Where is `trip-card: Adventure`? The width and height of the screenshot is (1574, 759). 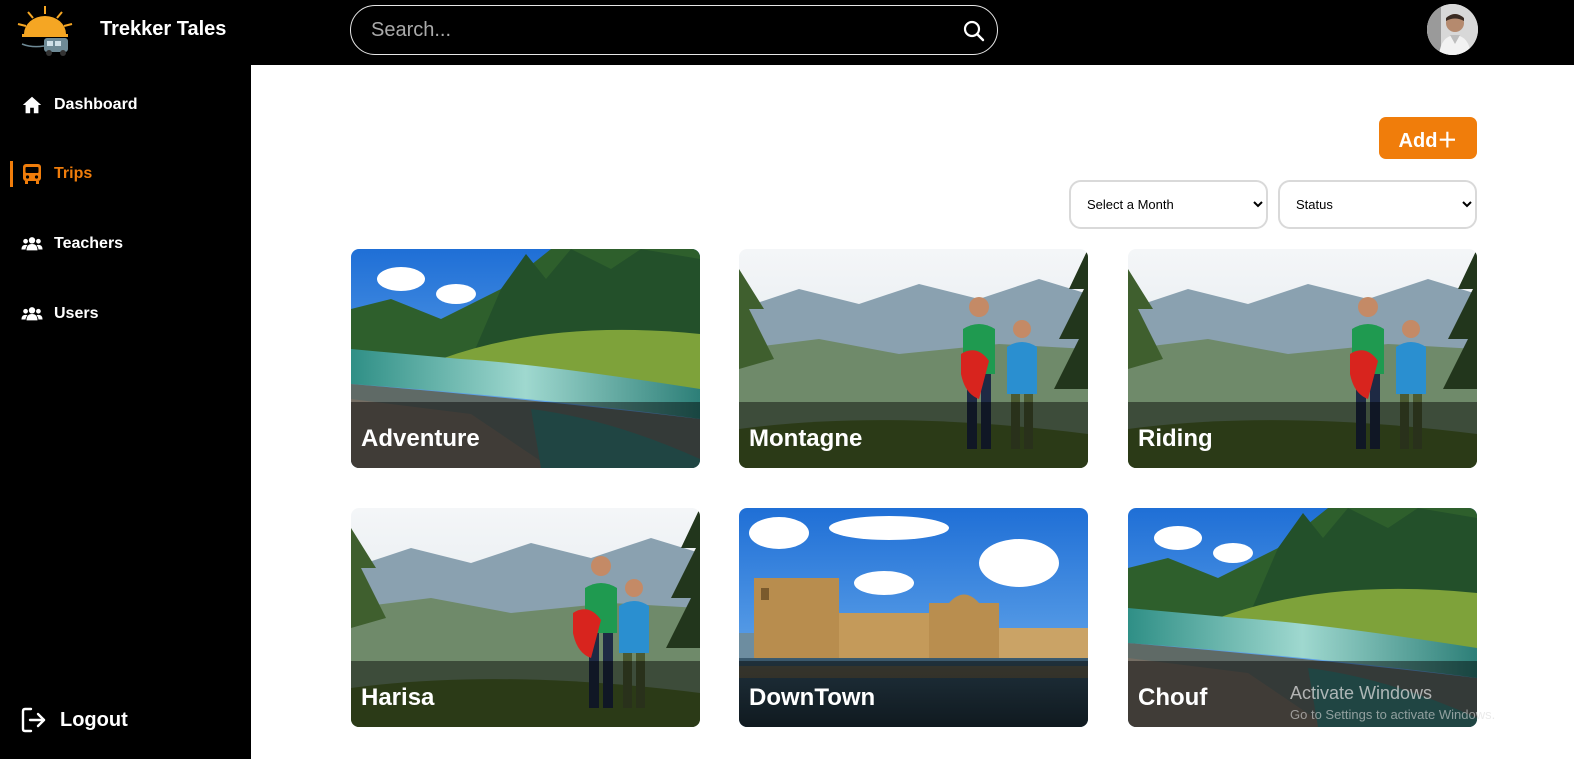 trip-card: Adventure is located at coordinates (525, 358).